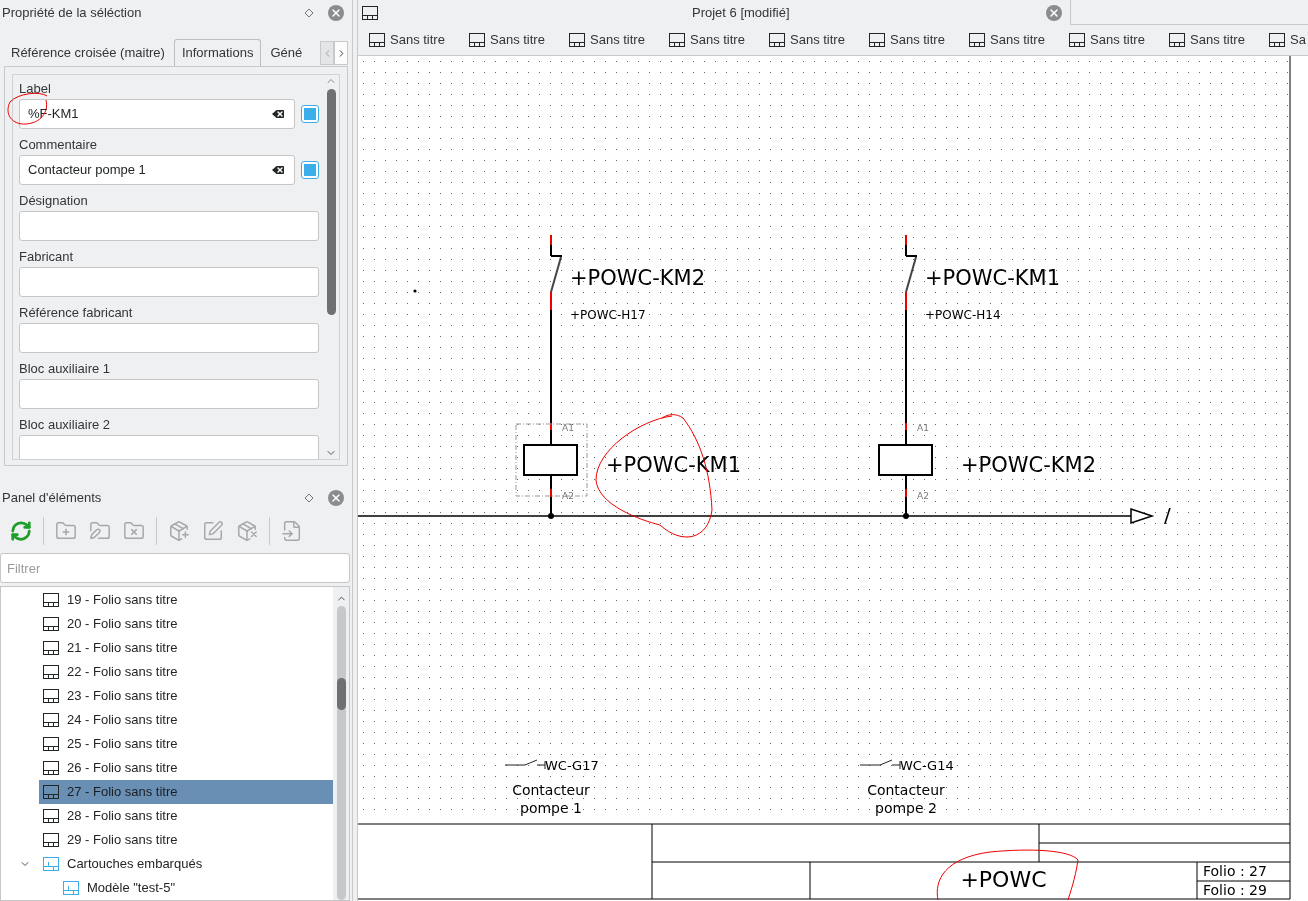 The image size is (1308, 901). Describe the element at coordinates (65, 369) in the screenshot. I see `field-label: Bloc auxiliaire 1` at that location.